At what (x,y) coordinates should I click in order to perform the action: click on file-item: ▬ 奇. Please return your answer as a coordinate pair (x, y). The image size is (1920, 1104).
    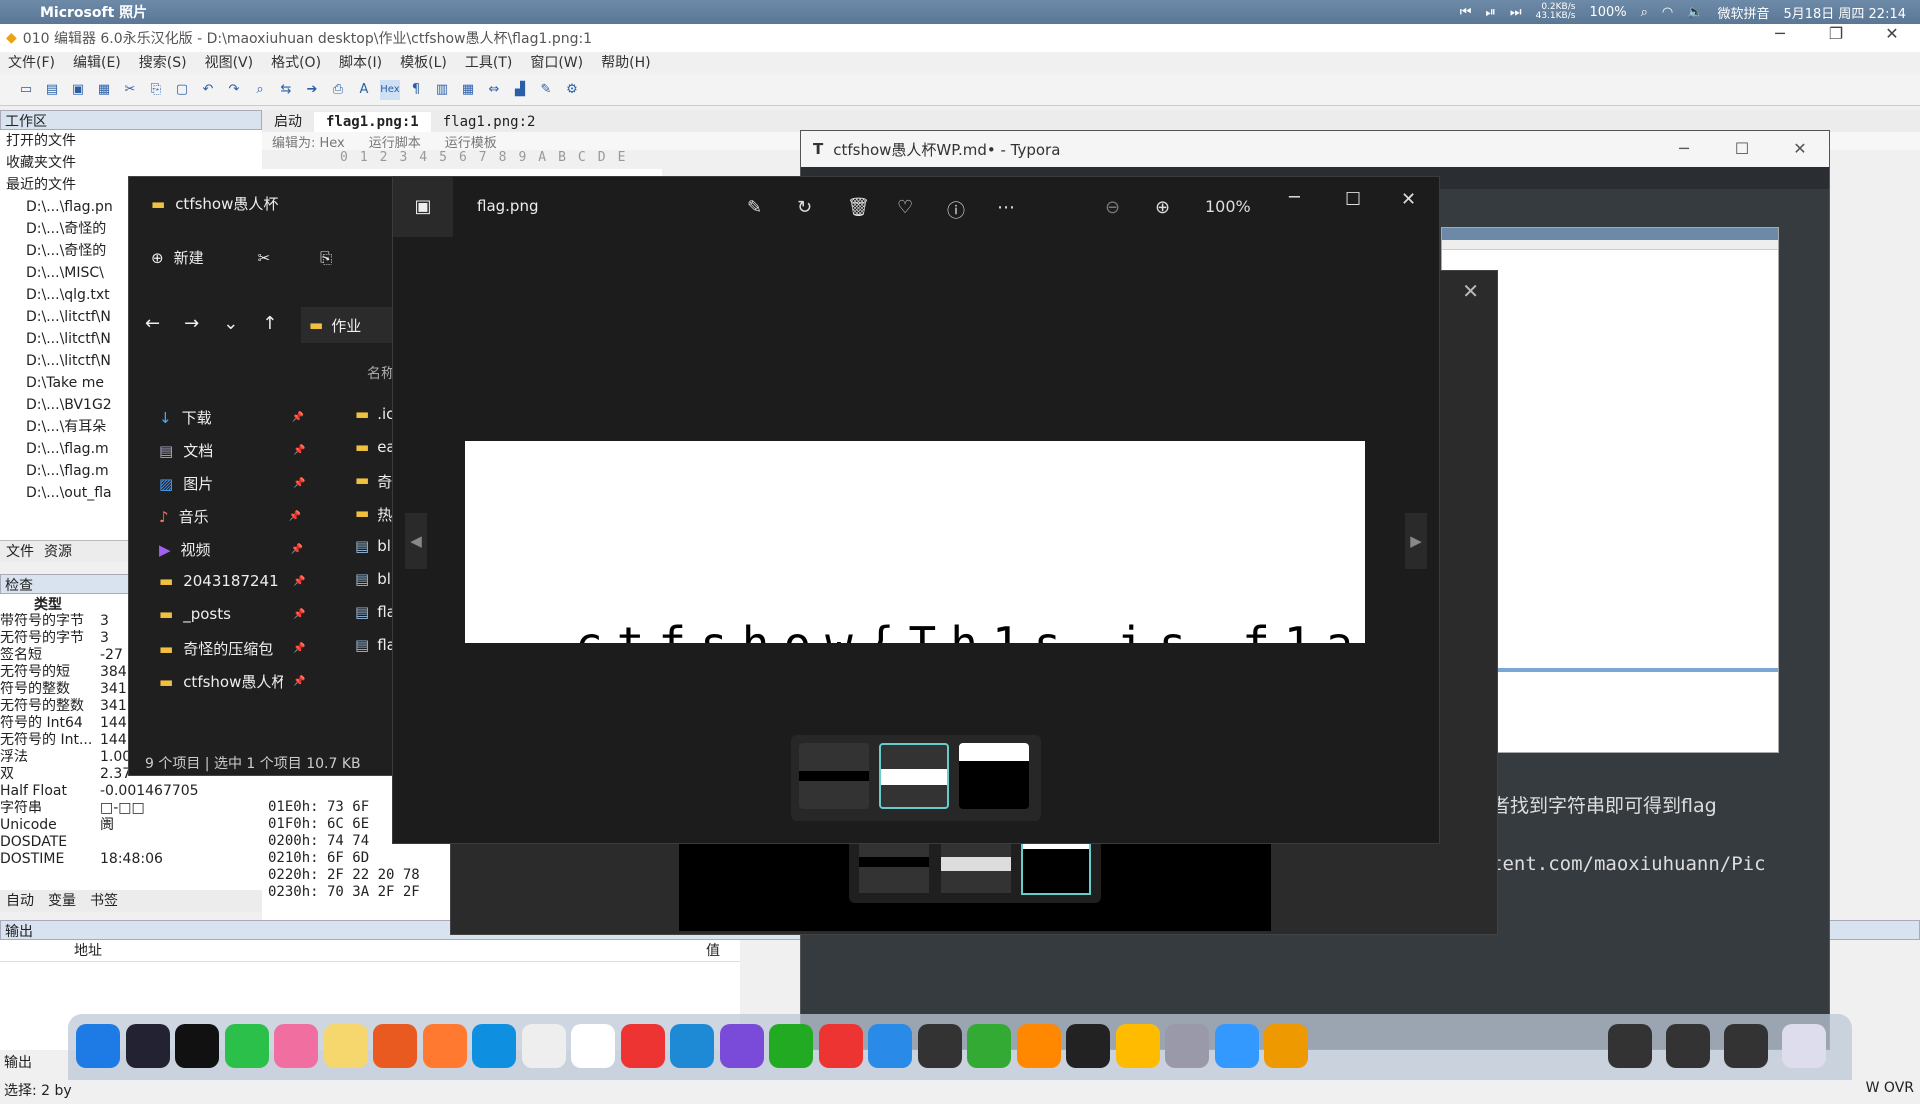
    Looking at the image, I should click on (373, 481).